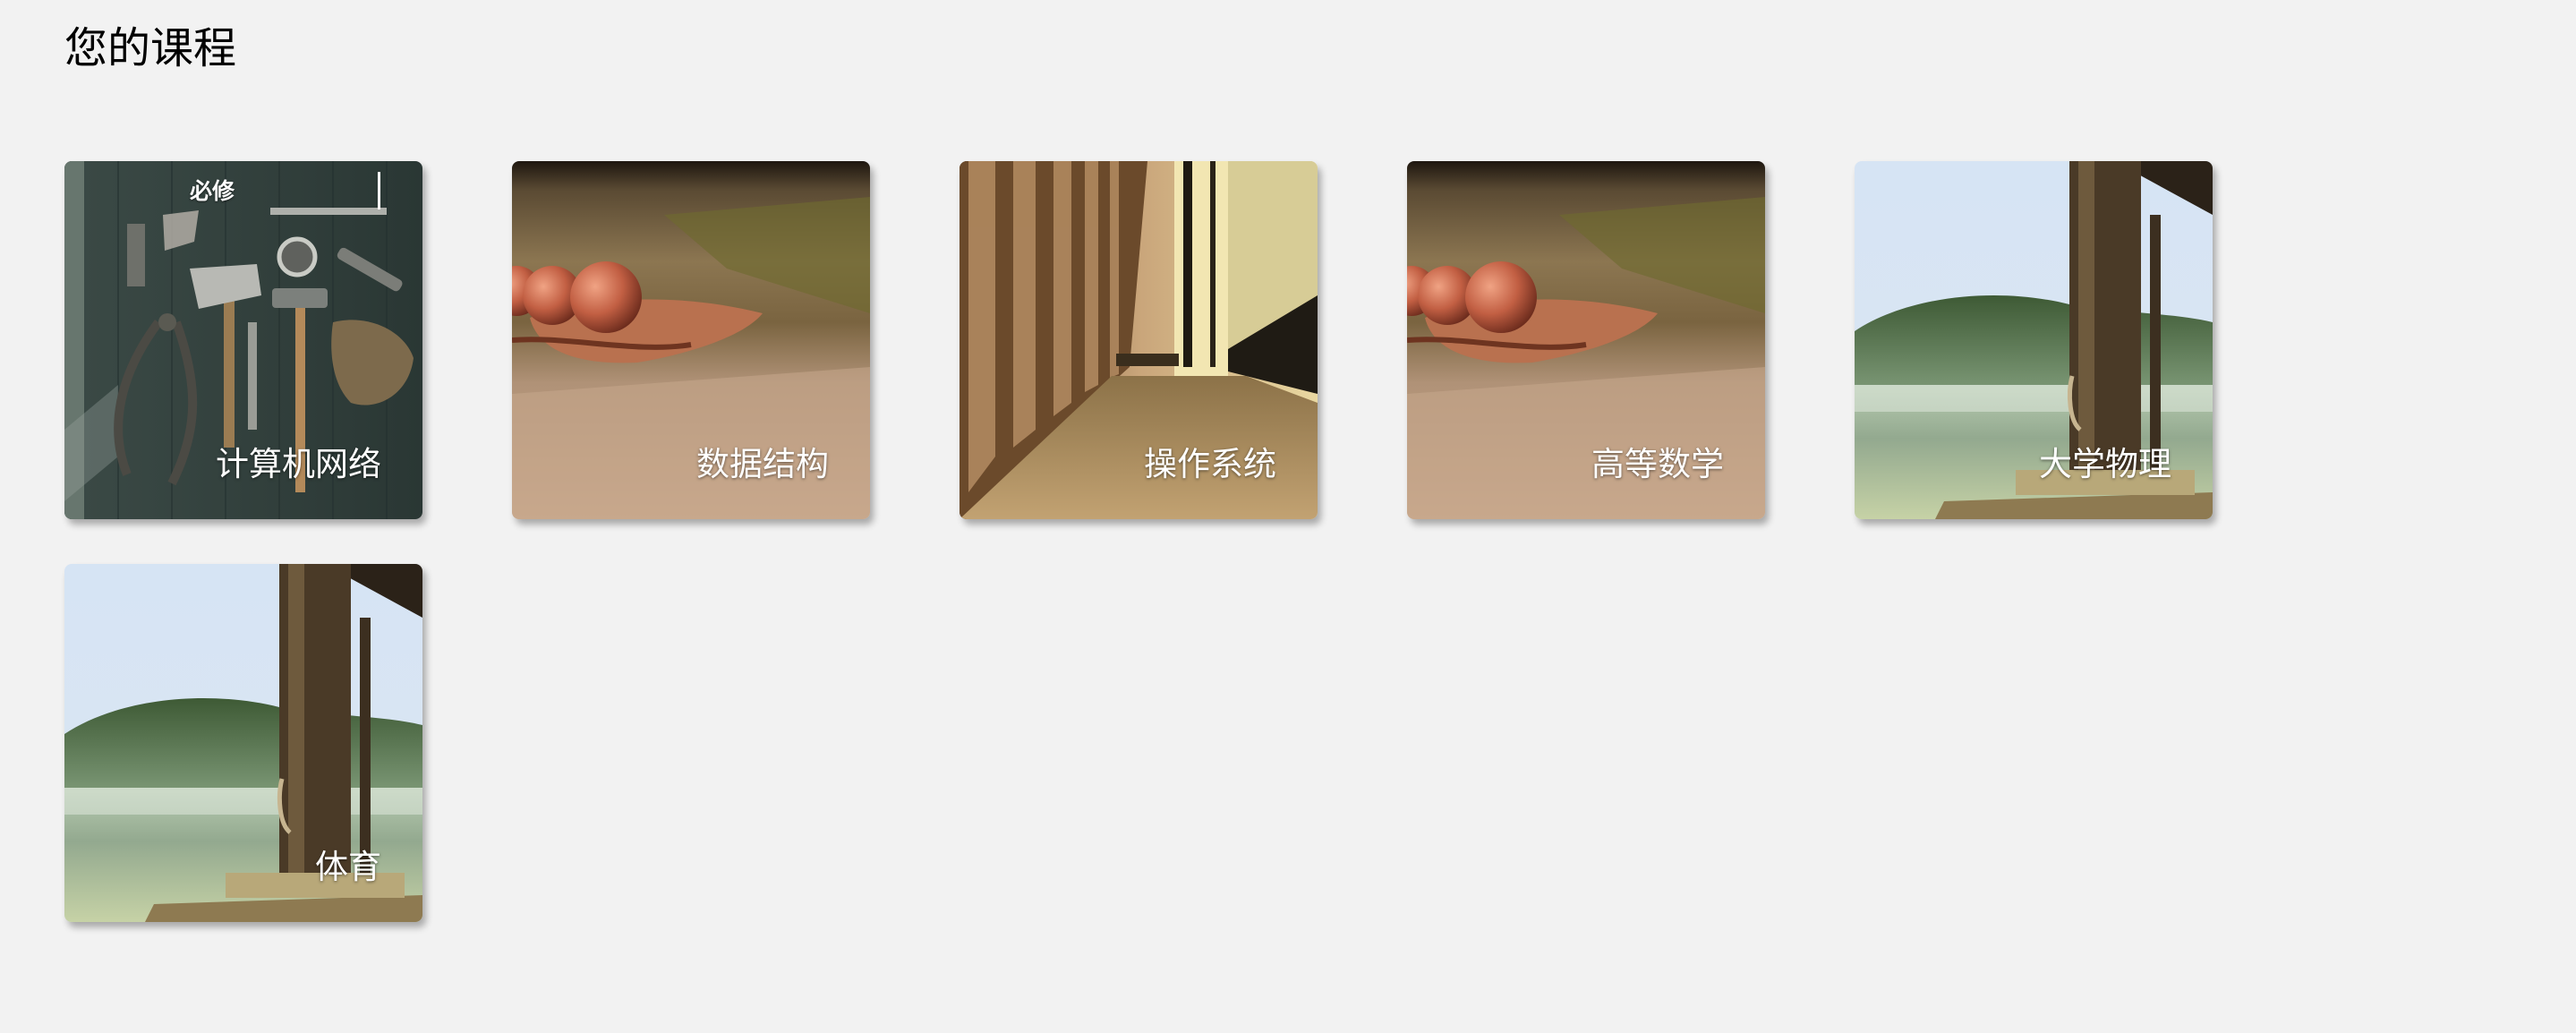 This screenshot has width=2576, height=1033. What do you see at coordinates (379, 190) in the screenshot?
I see `badge-divider` at bounding box center [379, 190].